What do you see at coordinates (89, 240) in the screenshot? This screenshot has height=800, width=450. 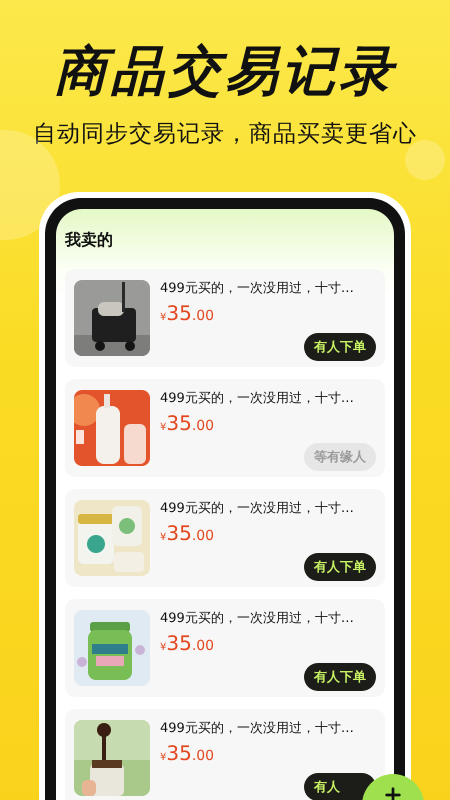 I see `section-title: 我卖的` at bounding box center [89, 240].